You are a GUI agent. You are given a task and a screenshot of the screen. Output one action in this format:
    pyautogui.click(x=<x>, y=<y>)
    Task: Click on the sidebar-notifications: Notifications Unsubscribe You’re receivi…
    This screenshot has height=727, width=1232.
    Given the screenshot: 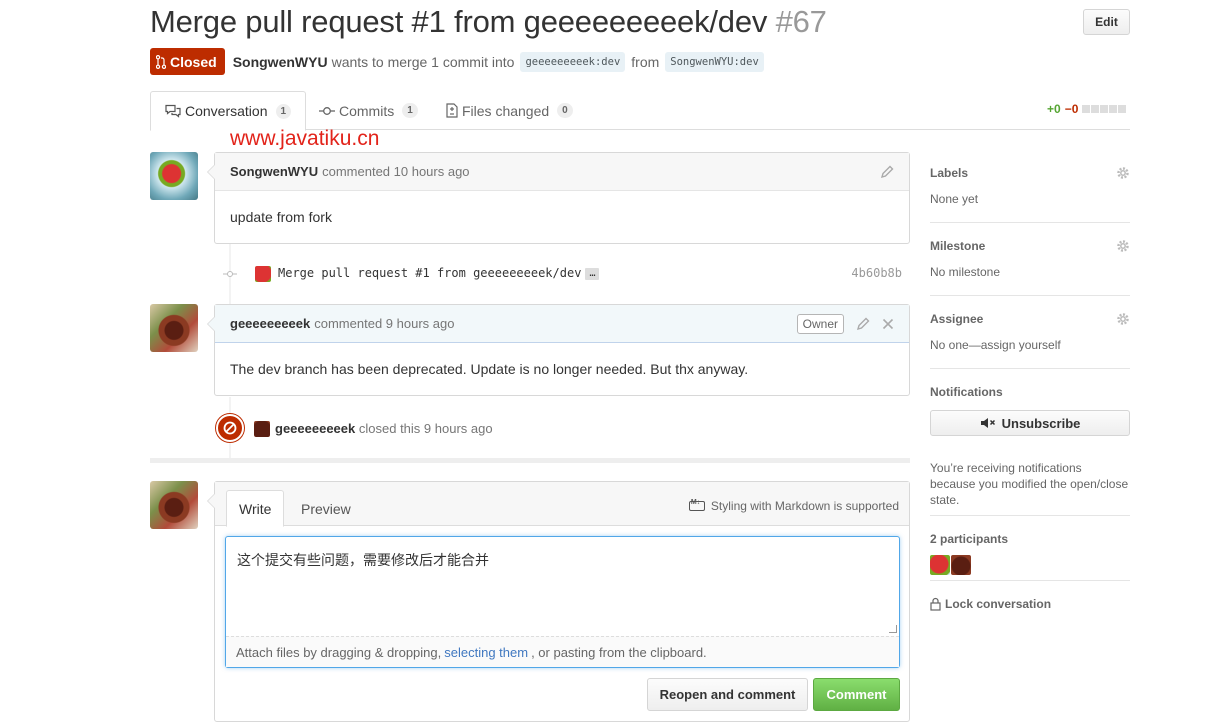 What is the action you would take?
    pyautogui.click(x=1030, y=442)
    